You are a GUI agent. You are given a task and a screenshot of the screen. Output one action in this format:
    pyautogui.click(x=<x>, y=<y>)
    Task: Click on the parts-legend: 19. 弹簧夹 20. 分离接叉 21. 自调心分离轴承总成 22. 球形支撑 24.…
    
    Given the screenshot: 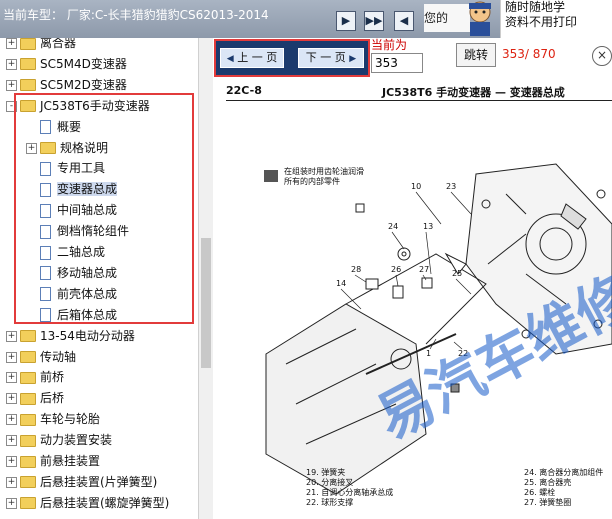 What is the action you would take?
    pyautogui.click(x=450, y=493)
    